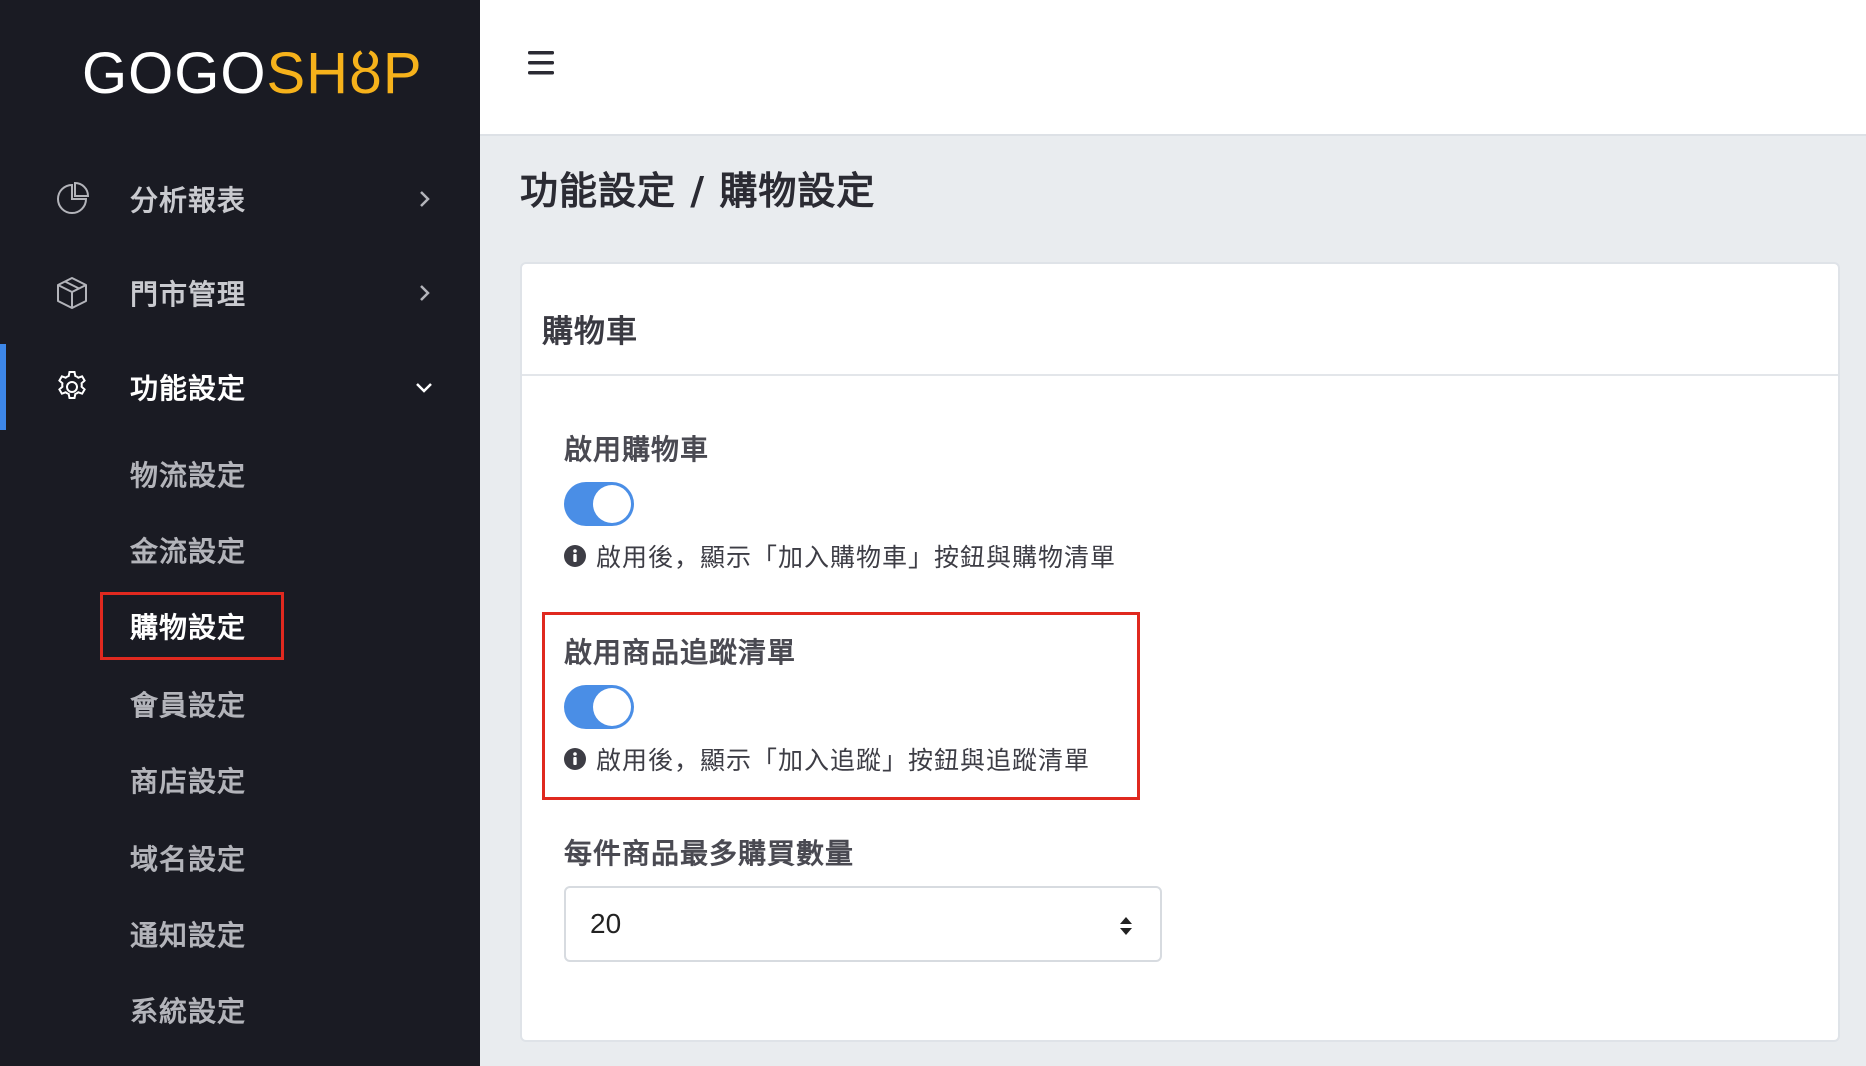  I want to click on sidebar-subitem-store: 商店設定, so click(188, 782).